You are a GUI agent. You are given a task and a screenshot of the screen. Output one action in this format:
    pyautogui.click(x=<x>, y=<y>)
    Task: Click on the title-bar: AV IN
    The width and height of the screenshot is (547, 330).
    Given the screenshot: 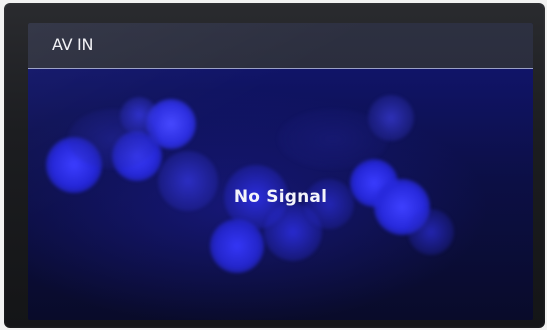 What is the action you would take?
    pyautogui.click(x=280, y=45)
    